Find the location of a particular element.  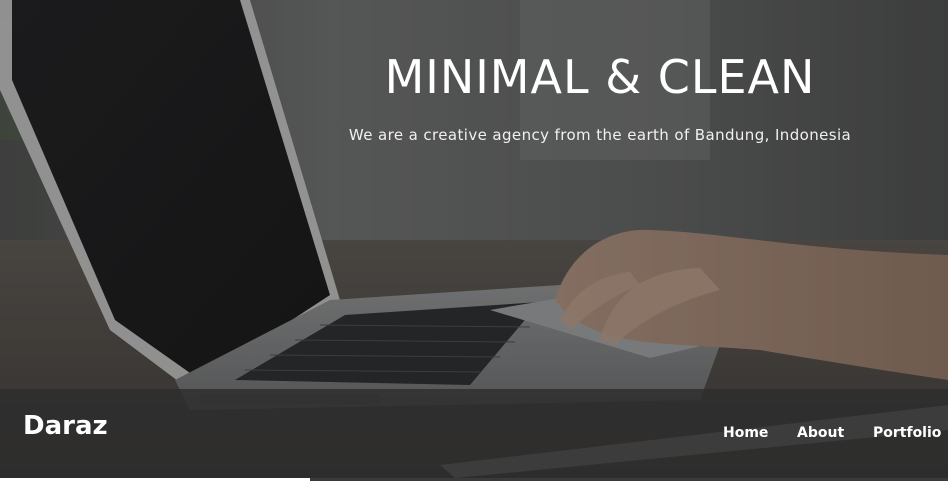

brand-logo-link: Daraz is located at coordinates (65, 426).